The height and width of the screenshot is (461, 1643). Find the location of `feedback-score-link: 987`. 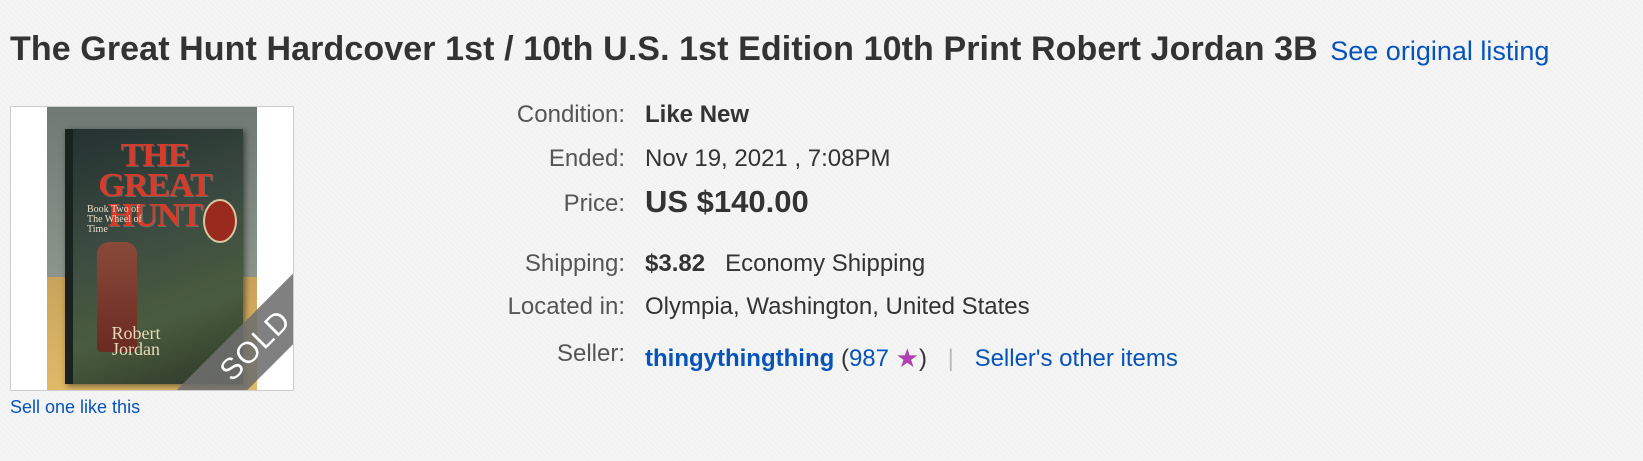

feedback-score-link: 987 is located at coordinates (869, 358).